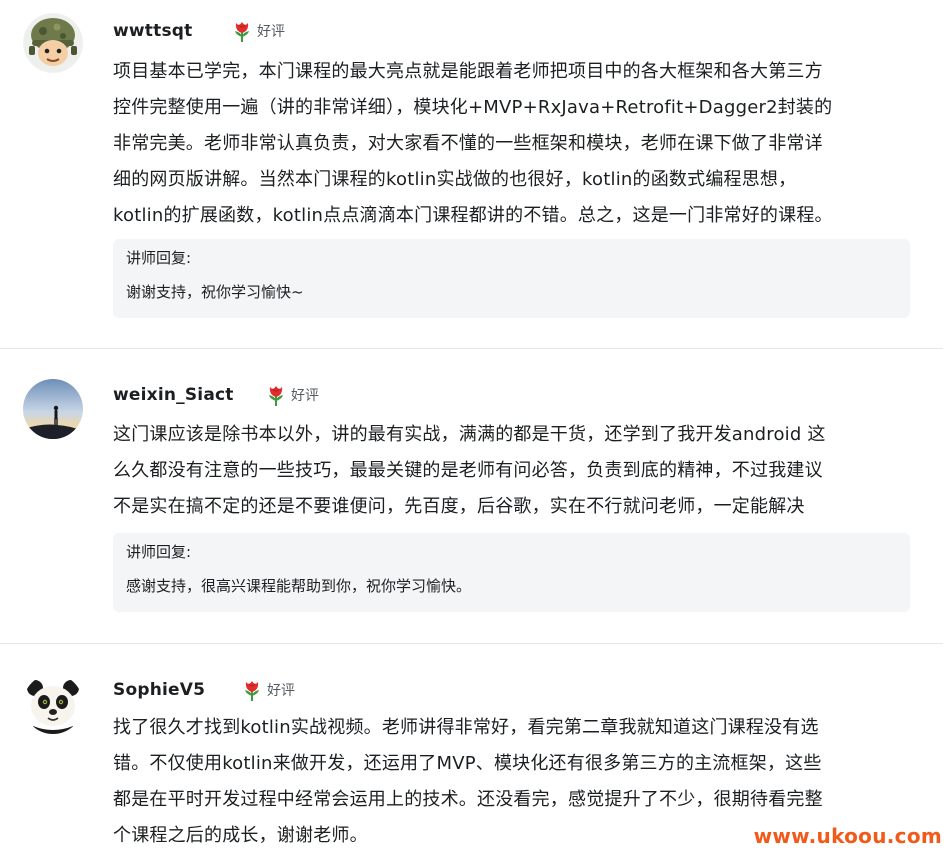  I want to click on teacher-reply: 讲师回复: 谢谢支持，祝你学习愉快~, so click(511, 278).